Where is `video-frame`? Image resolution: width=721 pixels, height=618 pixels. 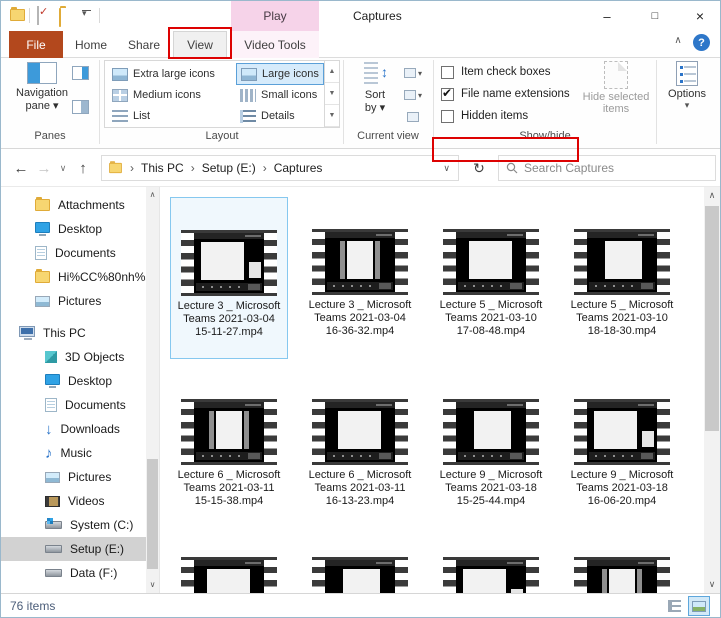 video-frame is located at coordinates (360, 262).